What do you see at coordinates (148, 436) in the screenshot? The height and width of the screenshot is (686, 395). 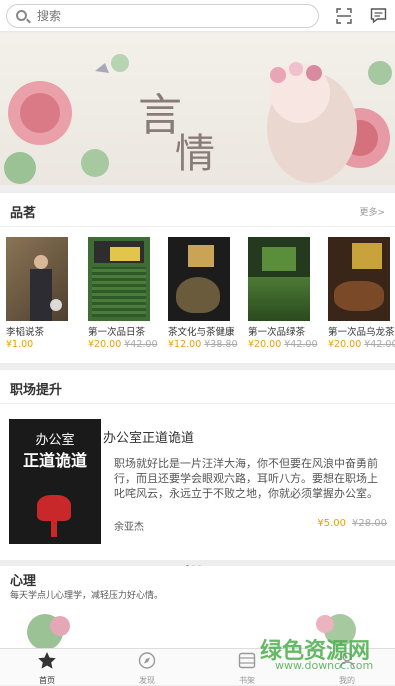 I see `book-title: 办公室正道诡道` at bounding box center [148, 436].